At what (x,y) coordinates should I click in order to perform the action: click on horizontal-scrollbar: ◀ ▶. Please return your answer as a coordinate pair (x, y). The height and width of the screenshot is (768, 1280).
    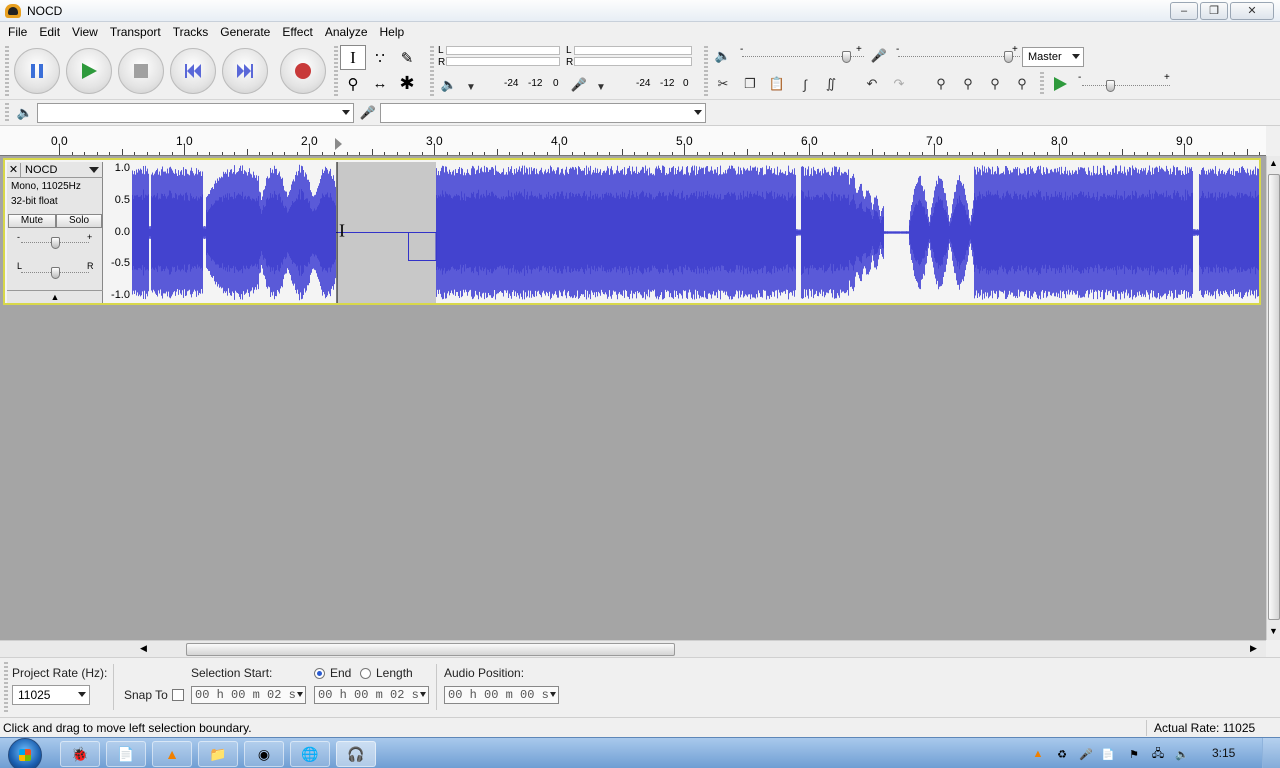
    Looking at the image, I should click on (633, 648).